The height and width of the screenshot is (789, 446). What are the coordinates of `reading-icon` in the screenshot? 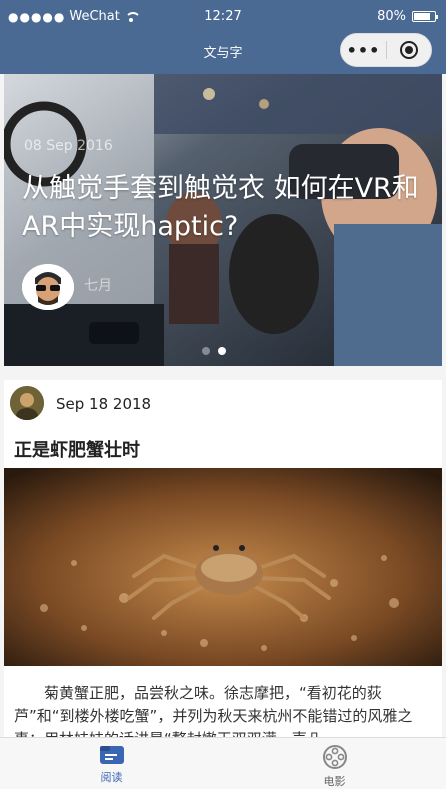 It's located at (111, 755).